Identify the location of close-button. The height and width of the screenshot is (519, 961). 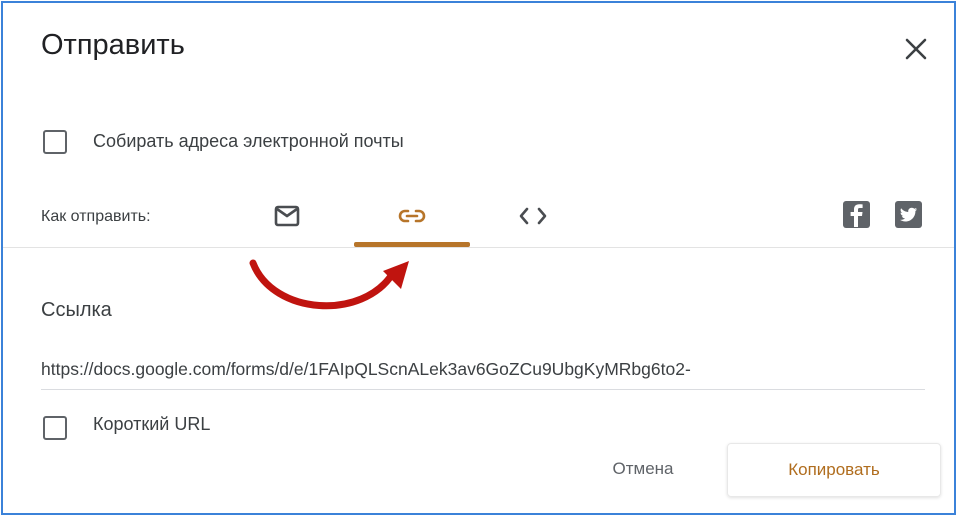
(916, 49).